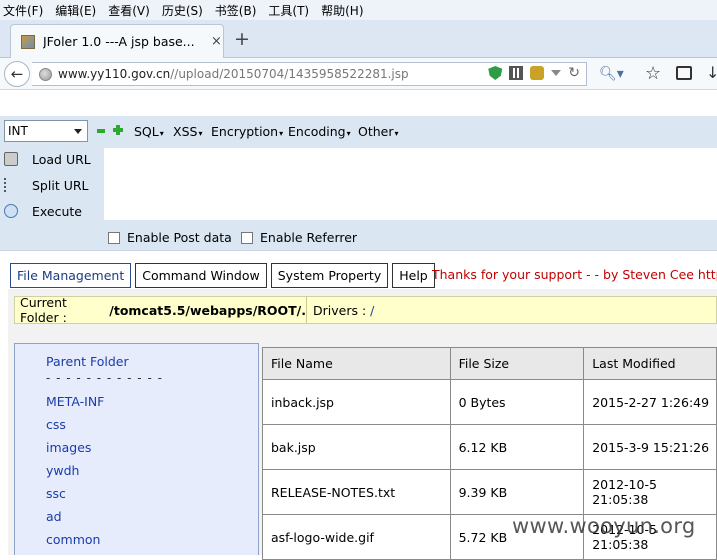  What do you see at coordinates (54, 516) in the screenshot?
I see `folder-link: ad` at bounding box center [54, 516].